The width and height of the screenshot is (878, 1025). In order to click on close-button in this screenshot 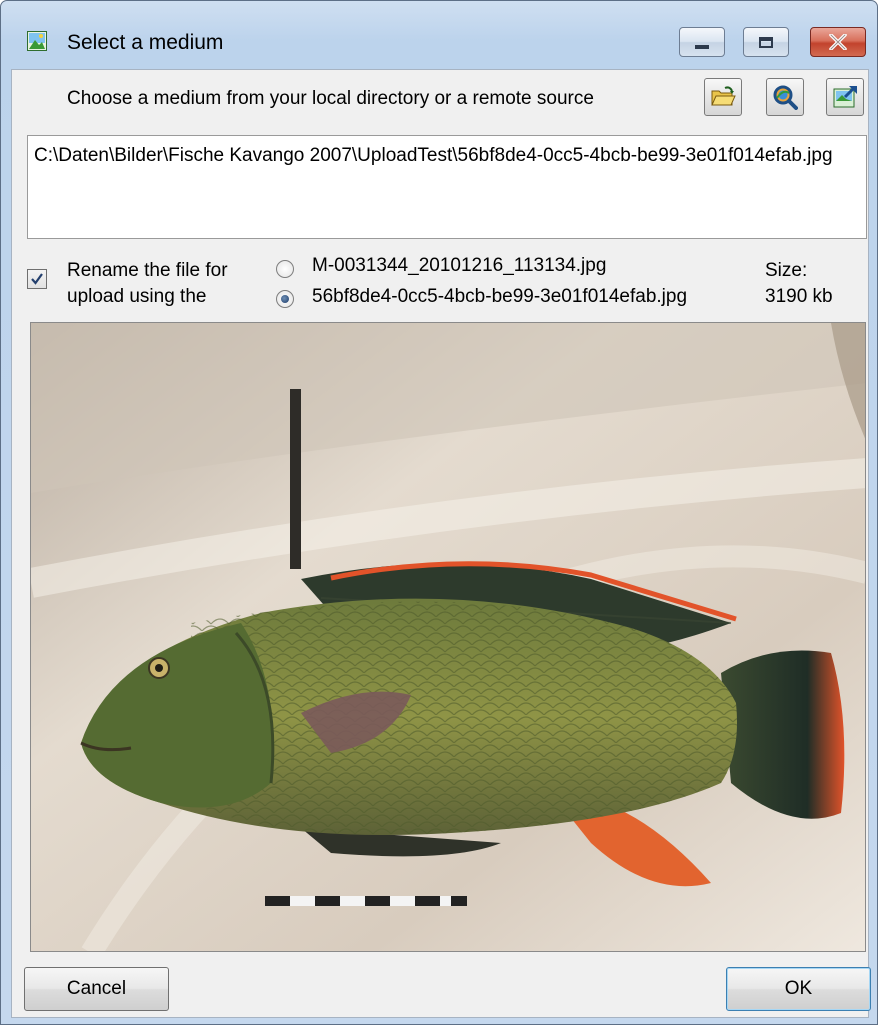, I will do `click(838, 42)`.